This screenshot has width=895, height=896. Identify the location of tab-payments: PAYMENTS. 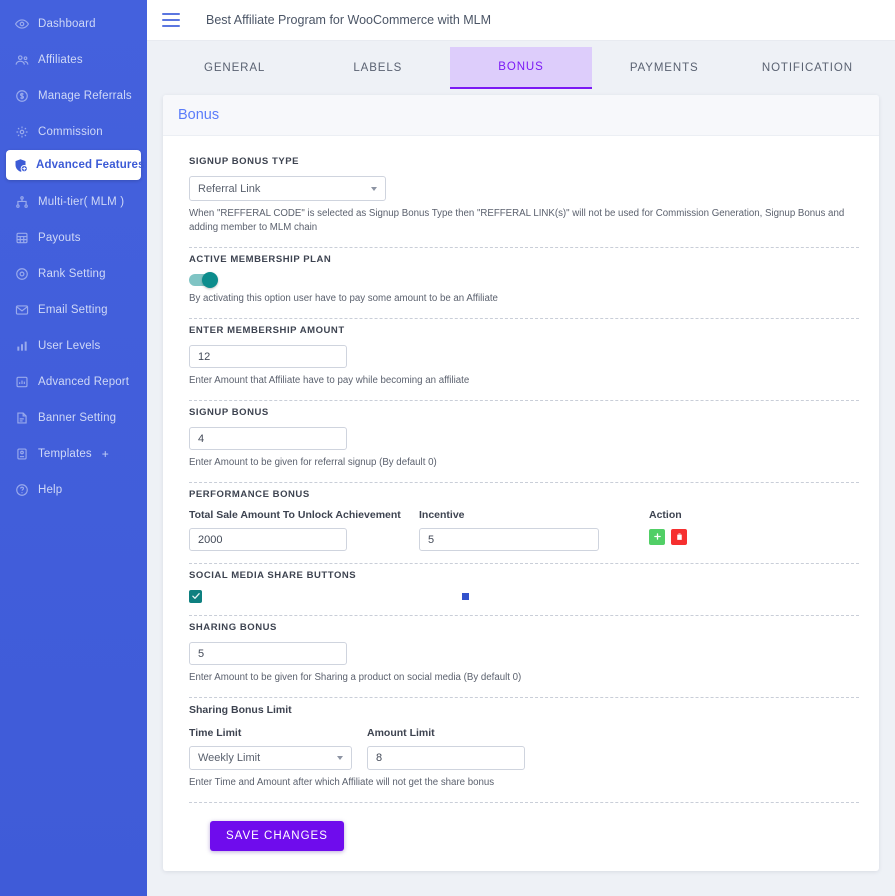
(664, 68).